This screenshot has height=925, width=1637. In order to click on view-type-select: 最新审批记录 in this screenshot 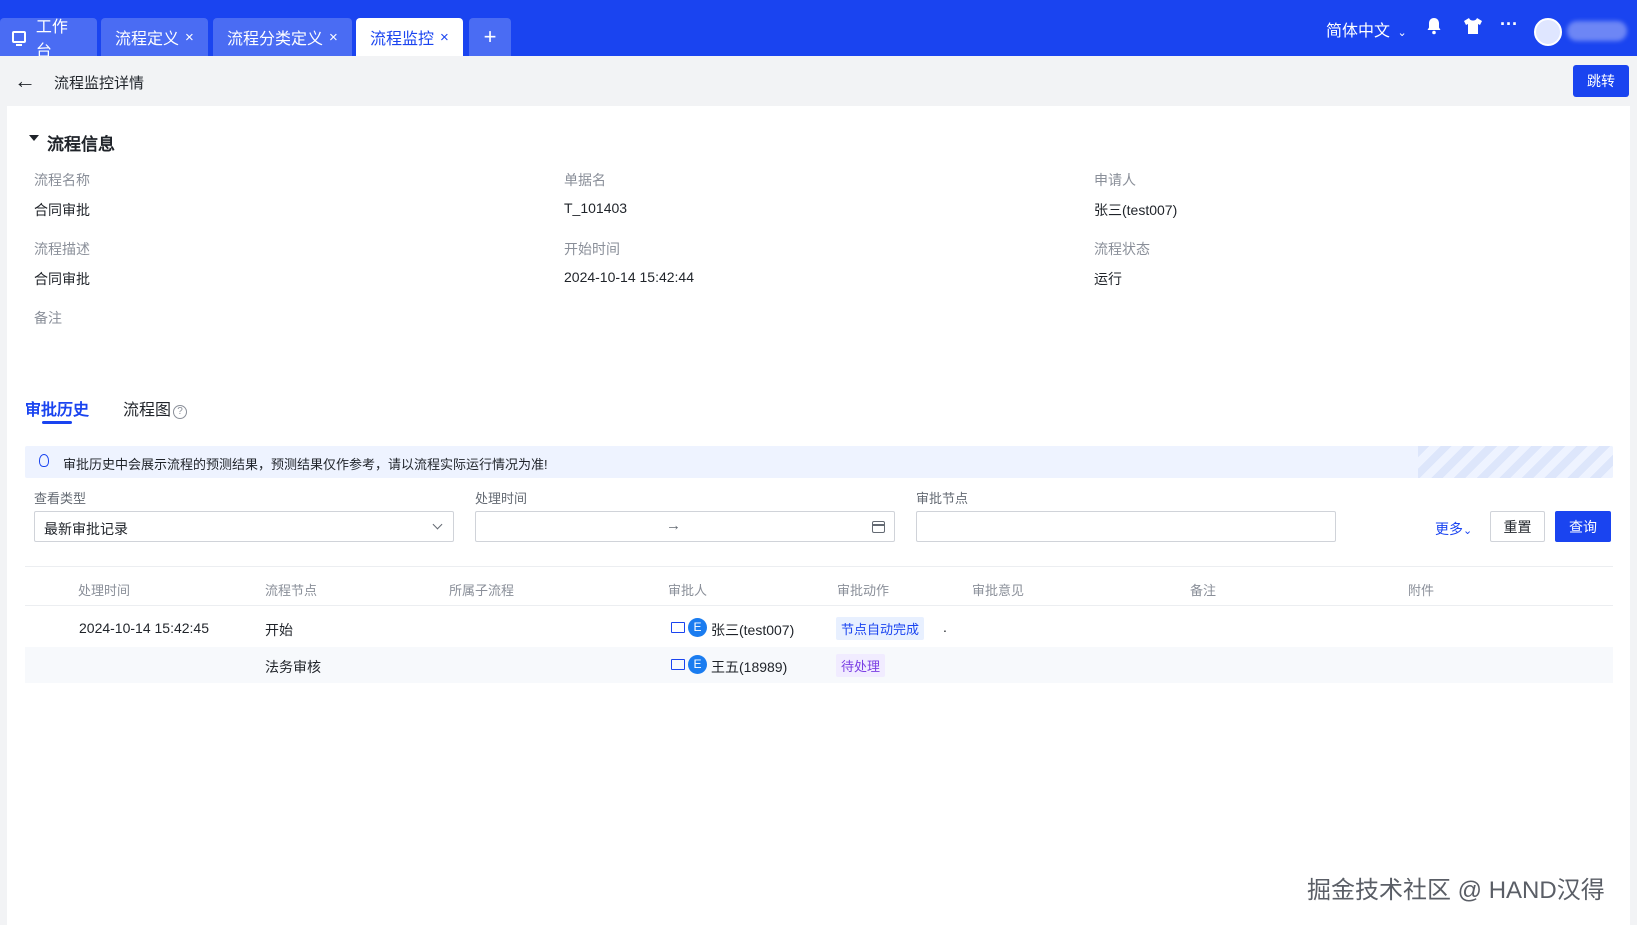, I will do `click(244, 526)`.